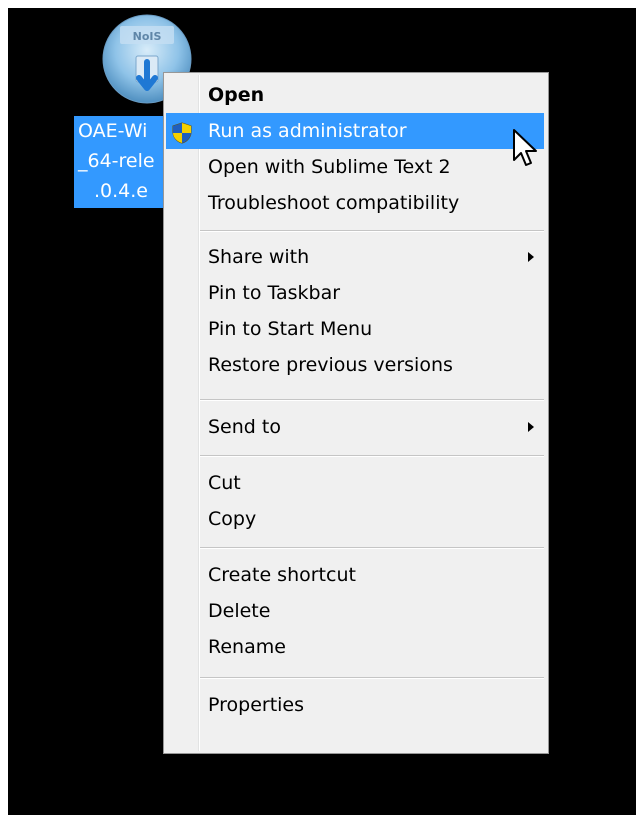 The image size is (644, 823). I want to click on menu-item-label: Pin to Start Menu, so click(290, 329).